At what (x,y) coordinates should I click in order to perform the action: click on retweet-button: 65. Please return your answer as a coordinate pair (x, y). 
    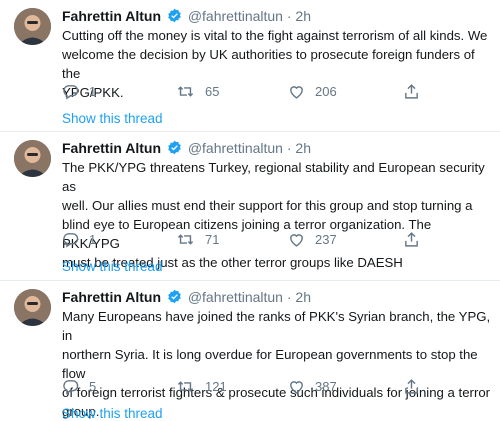
    Looking at the image, I should click on (197, 91).